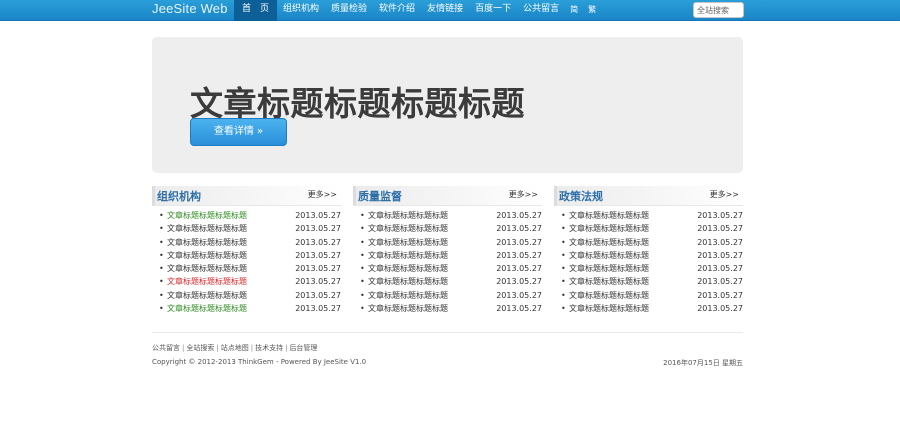 The image size is (900, 436). What do you see at coordinates (574, 10) in the screenshot?
I see `lang-simplified-link: 简` at bounding box center [574, 10].